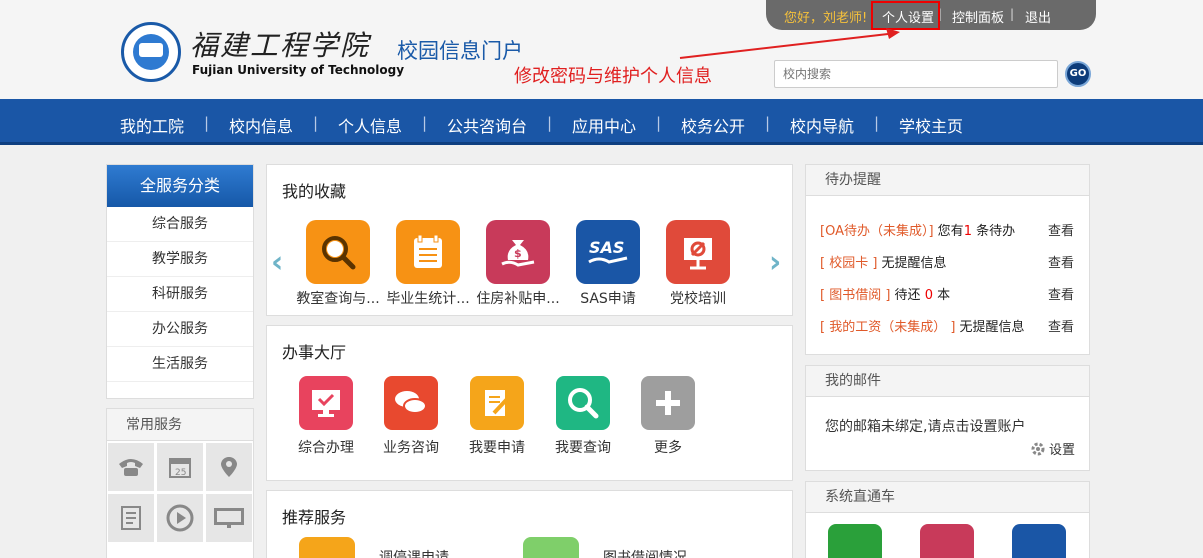  I want to click on calendar-icon: 25, so click(180, 467).